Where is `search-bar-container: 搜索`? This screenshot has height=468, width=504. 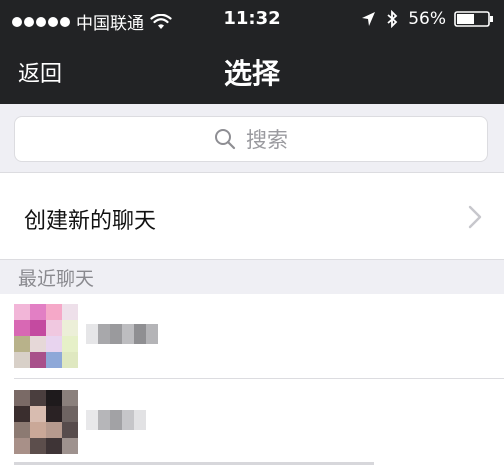
search-bar-container: 搜索 is located at coordinates (252, 138).